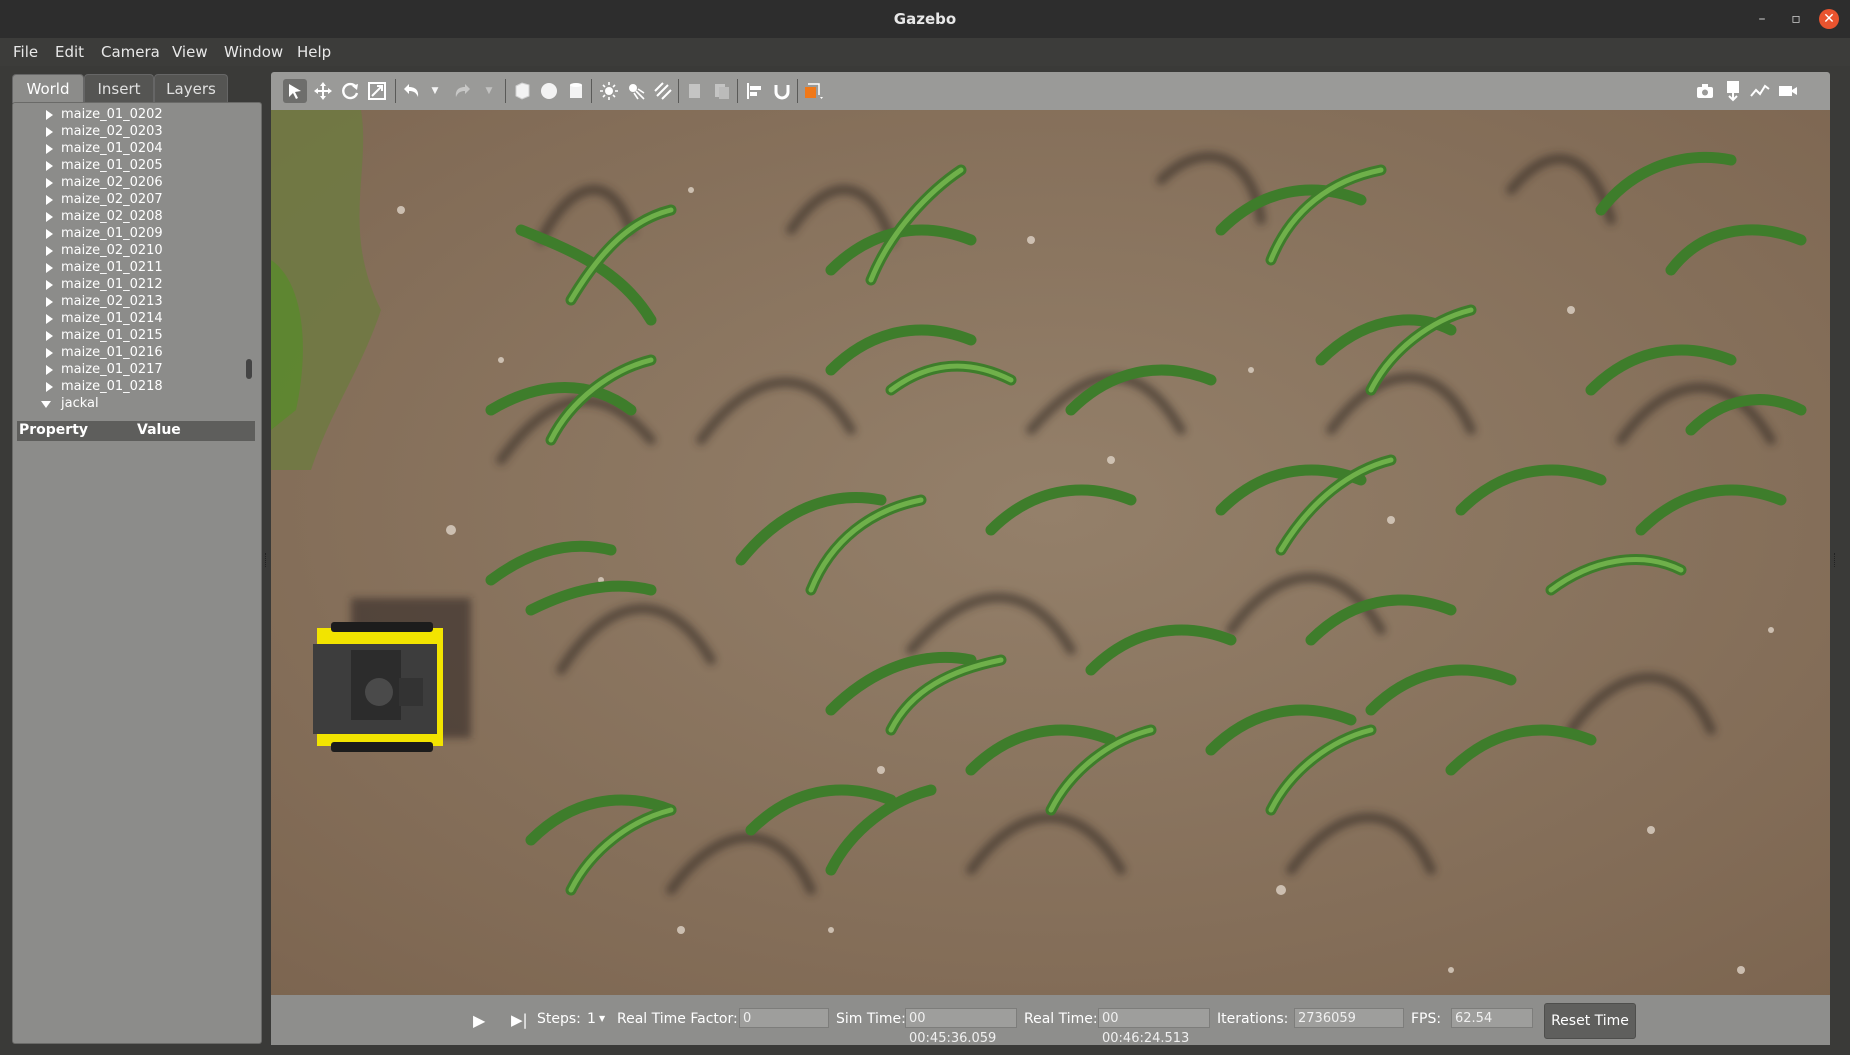  Describe the element at coordinates (489, 91) in the screenshot. I see `redo-dropdown-icon: ▼` at that location.